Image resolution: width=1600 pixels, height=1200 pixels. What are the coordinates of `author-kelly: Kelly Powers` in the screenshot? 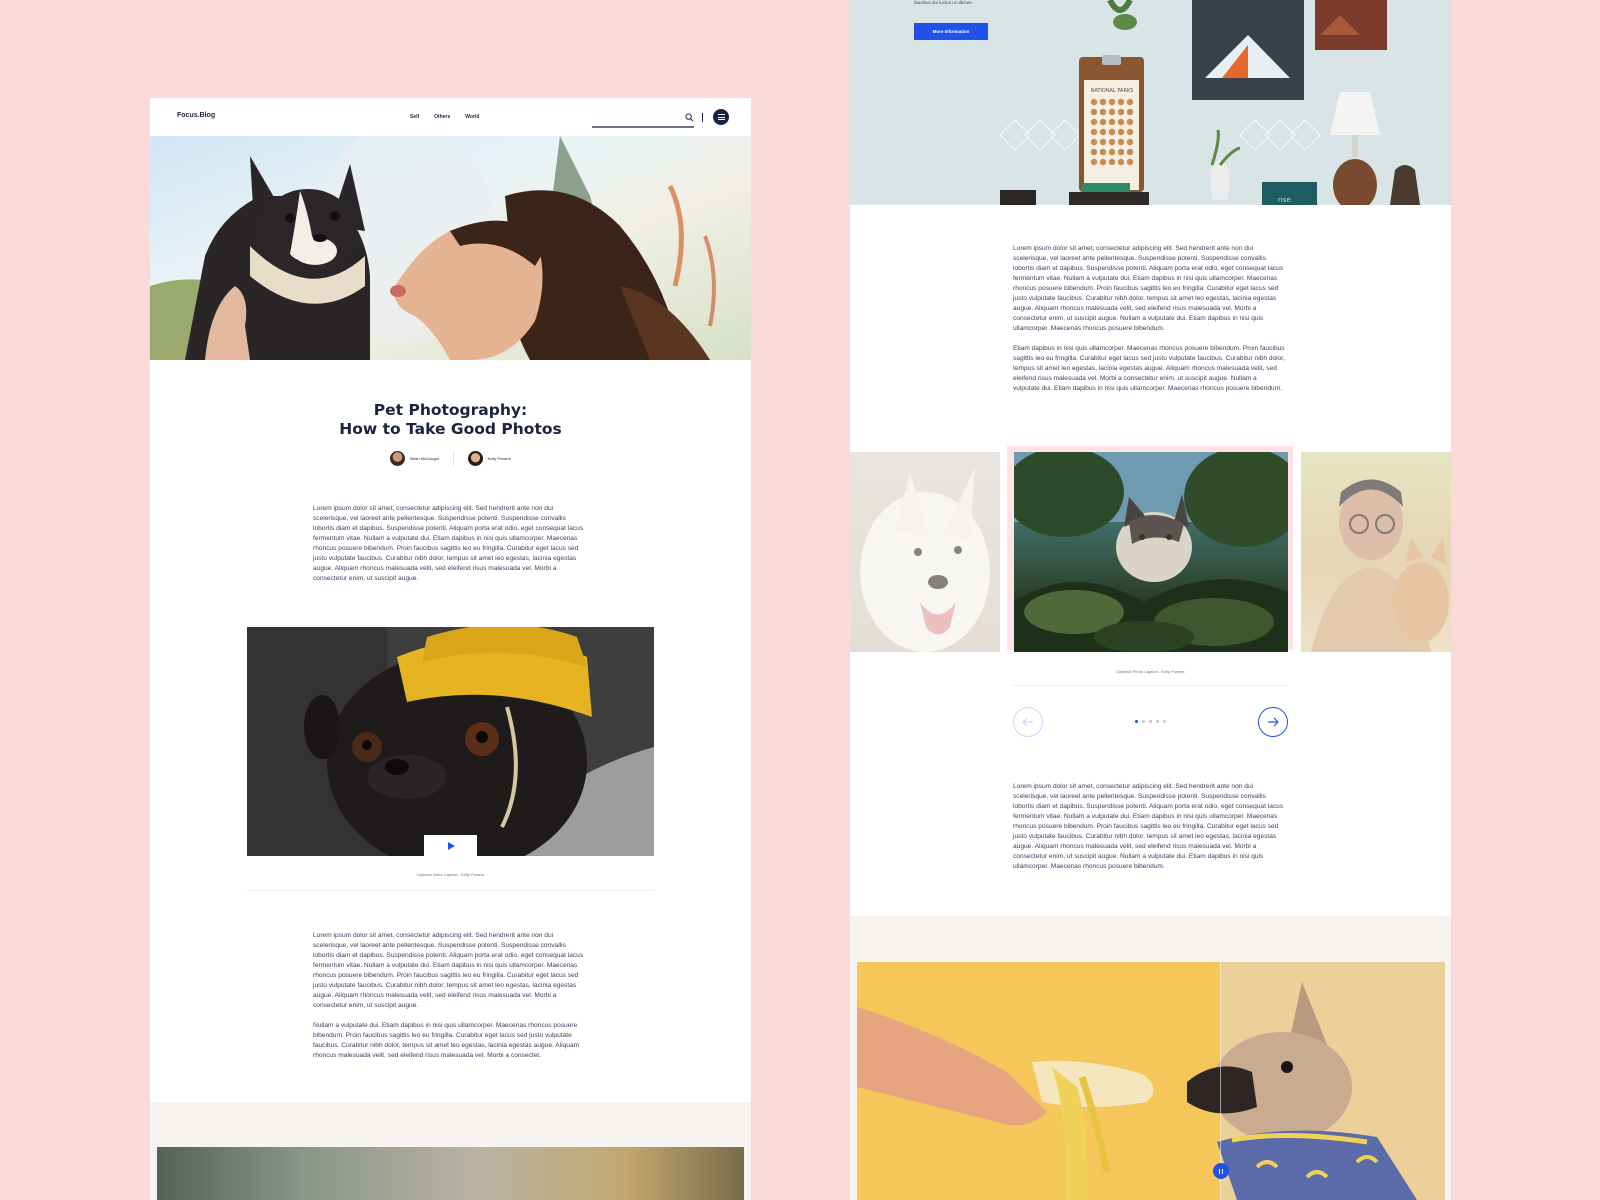 It's located at (489, 458).